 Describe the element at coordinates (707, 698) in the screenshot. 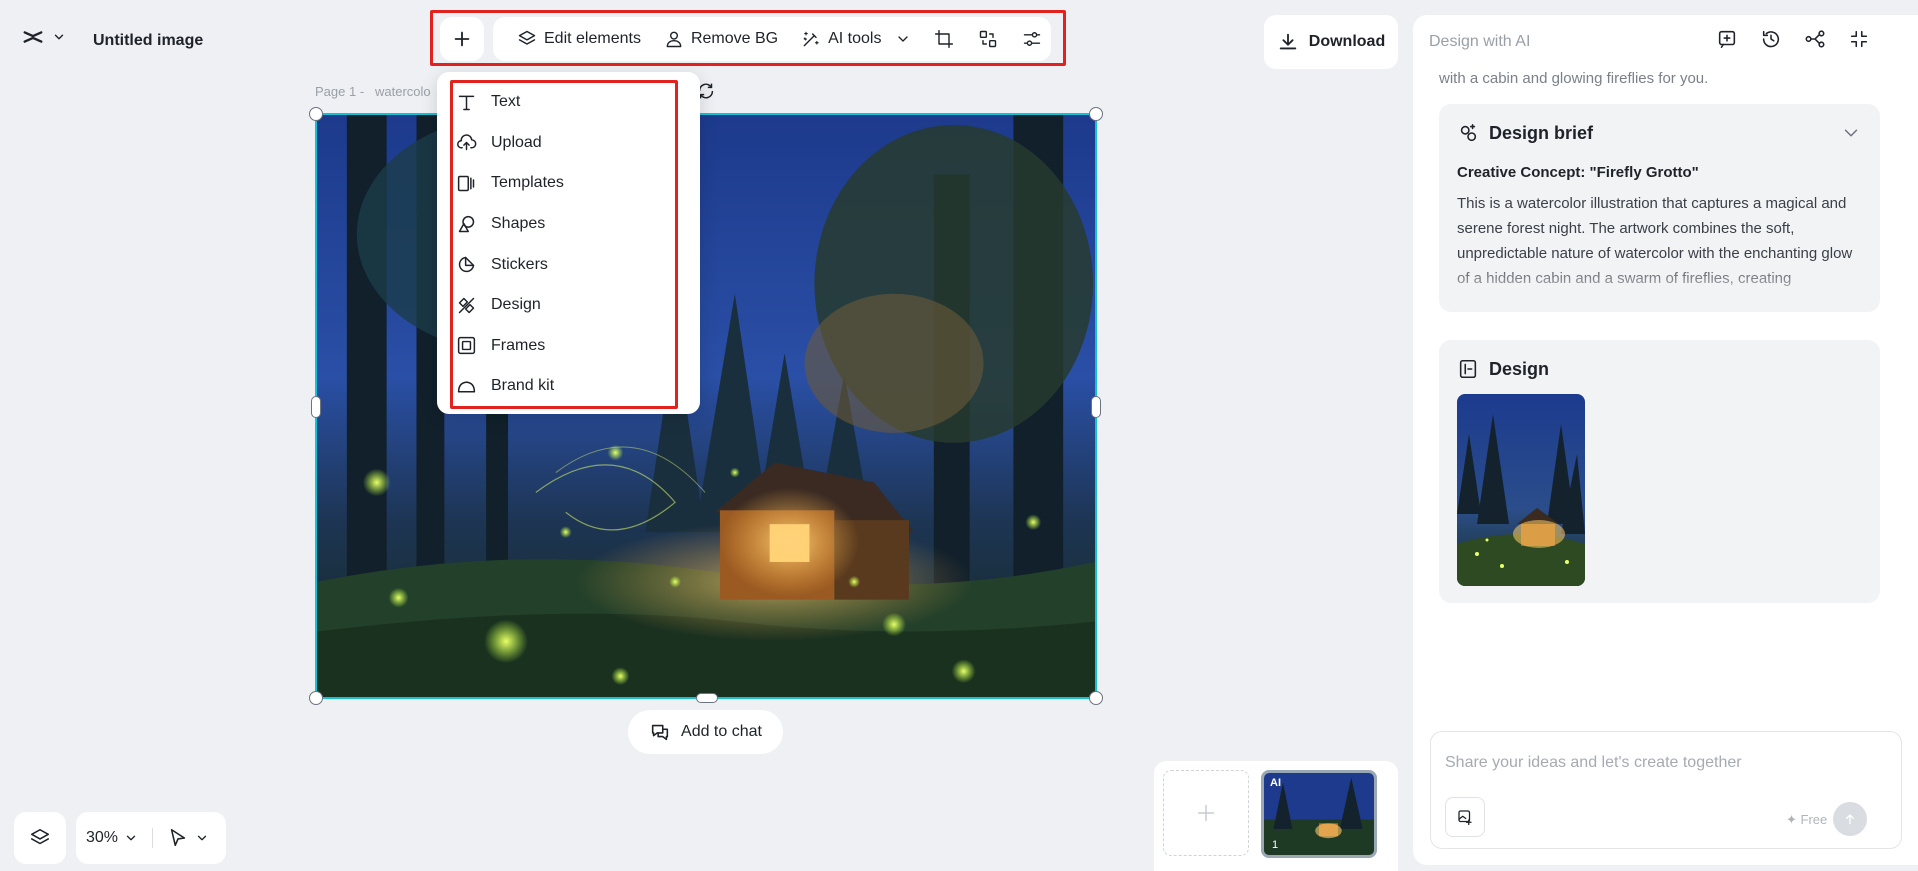

I see `resize-handle-bottom` at that location.